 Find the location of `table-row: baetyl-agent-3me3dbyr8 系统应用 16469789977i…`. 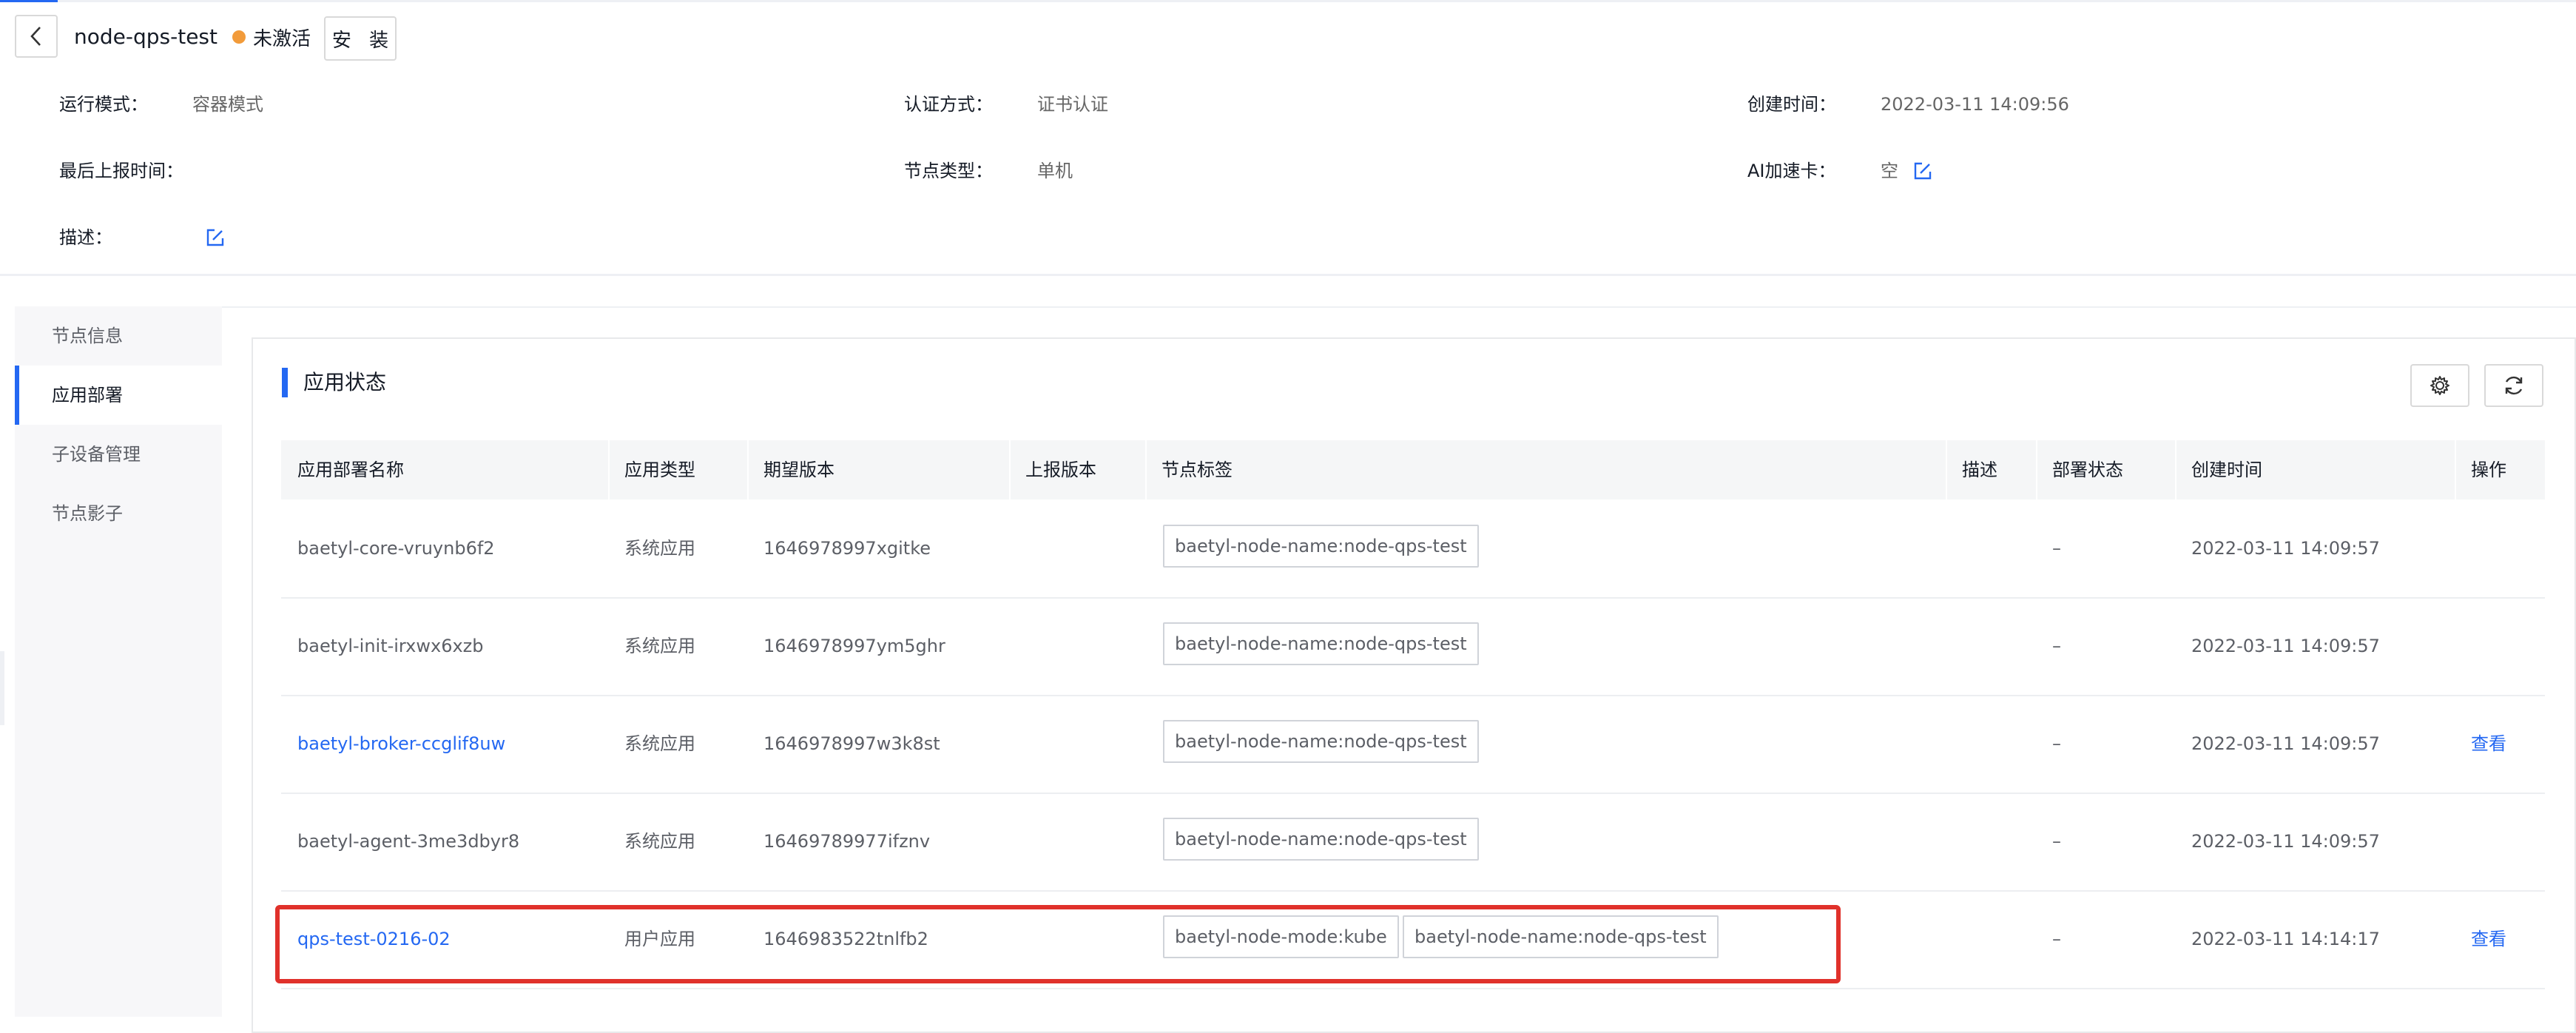

table-row: baetyl-agent-3me3dbyr8 系统应用 16469789977i… is located at coordinates (1413, 843).